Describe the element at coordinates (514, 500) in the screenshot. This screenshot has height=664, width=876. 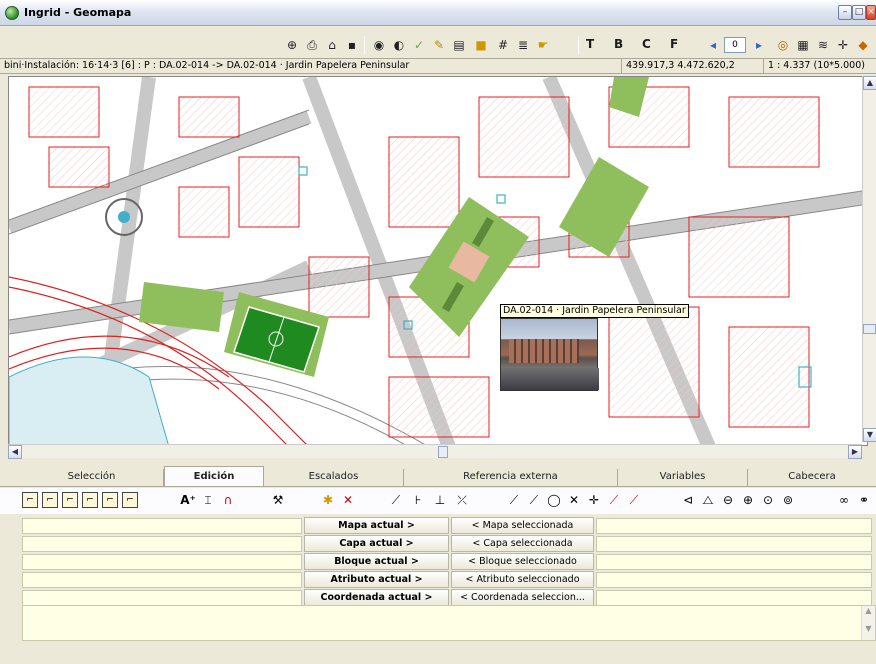
I see `line-1-icon: ⟋` at that location.